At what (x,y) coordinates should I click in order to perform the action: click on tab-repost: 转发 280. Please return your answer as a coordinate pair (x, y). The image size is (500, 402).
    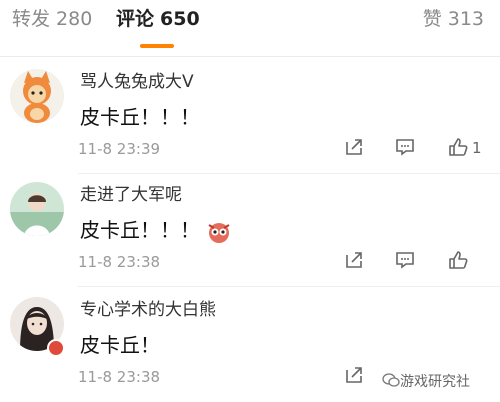
    Looking at the image, I should click on (52, 19).